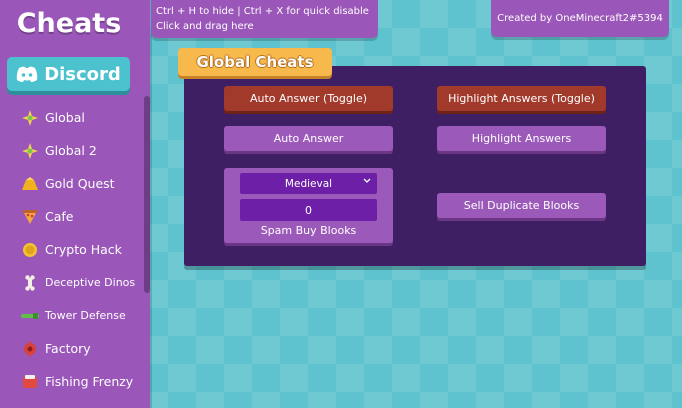 This screenshot has width=682, height=408. I want to click on sidebar-item-crypto-hack: Crypto Hack, so click(72, 249).